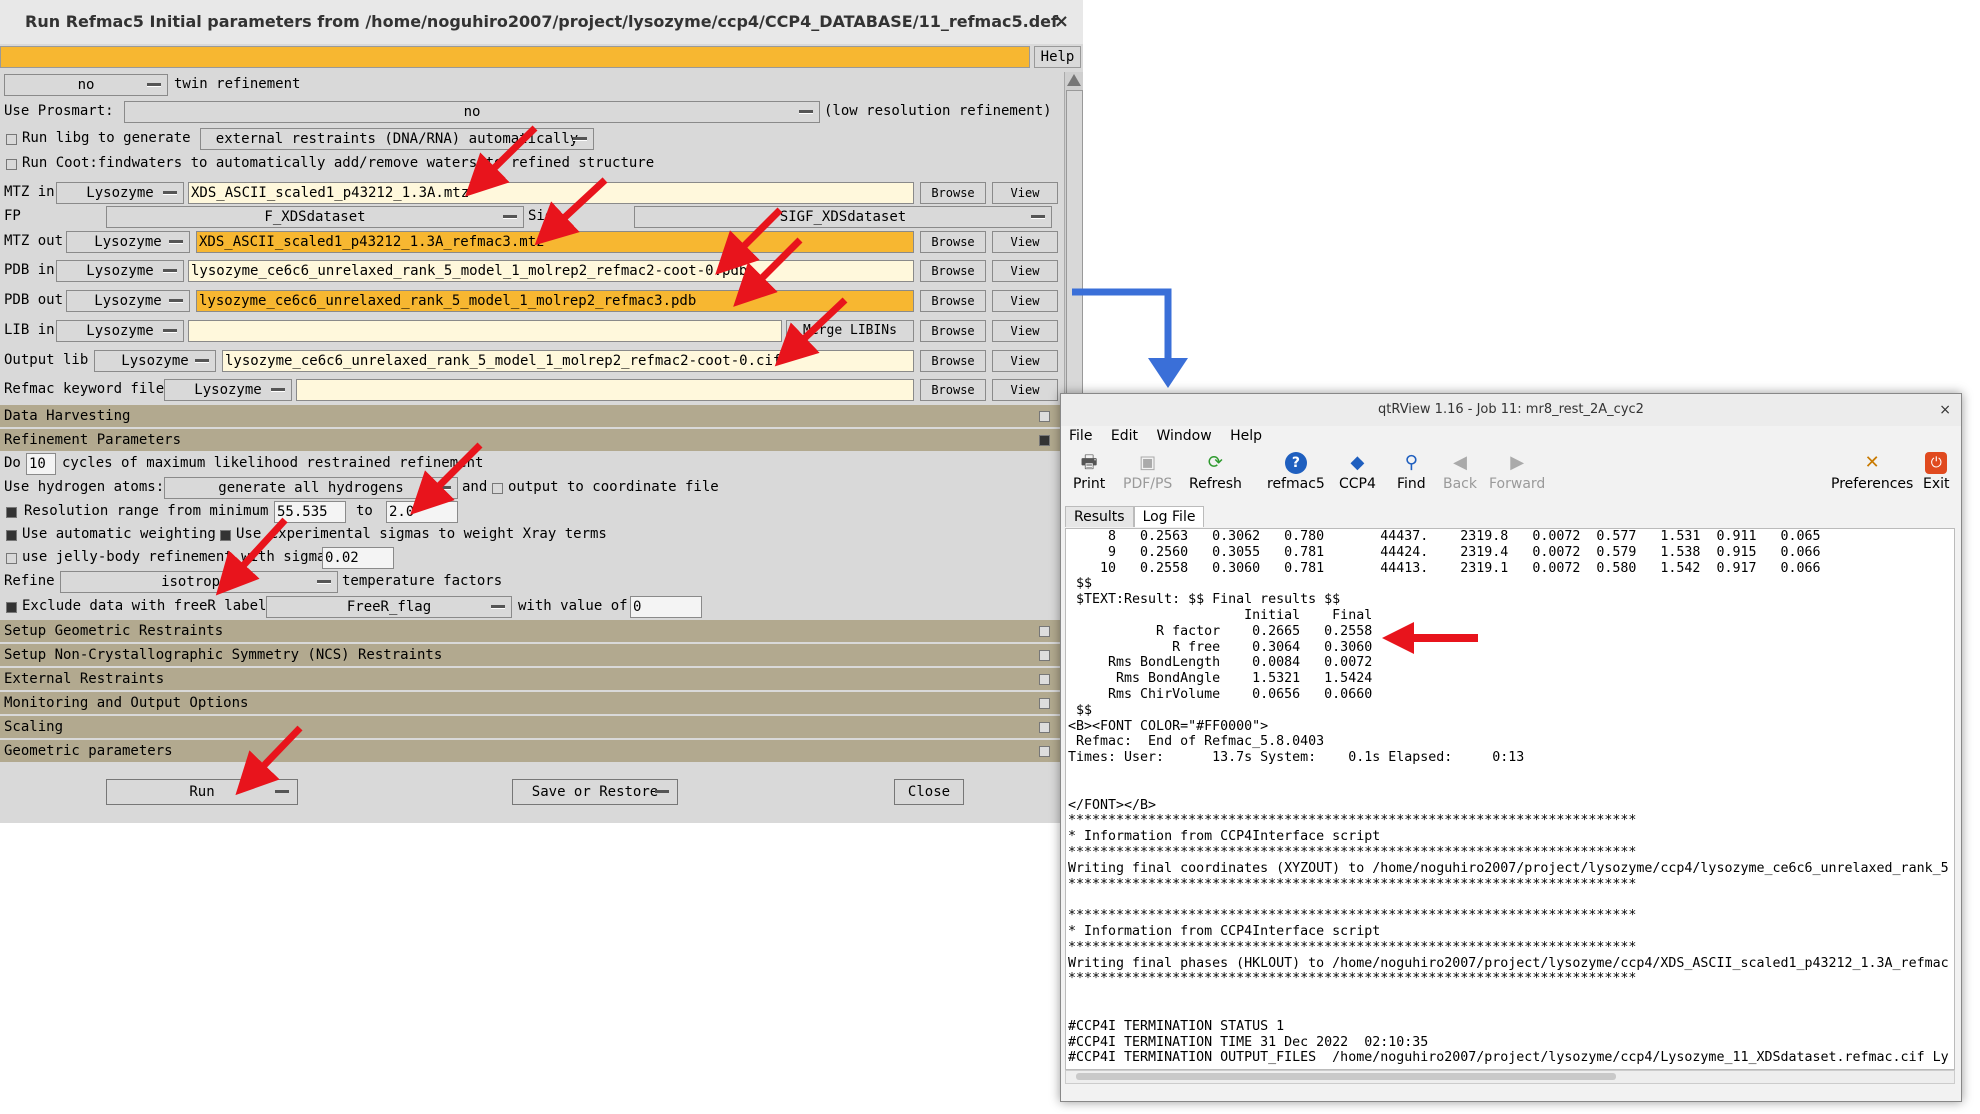  Describe the element at coordinates (1296, 472) in the screenshot. I see `refmac5-help-button: ? refmac5` at that location.